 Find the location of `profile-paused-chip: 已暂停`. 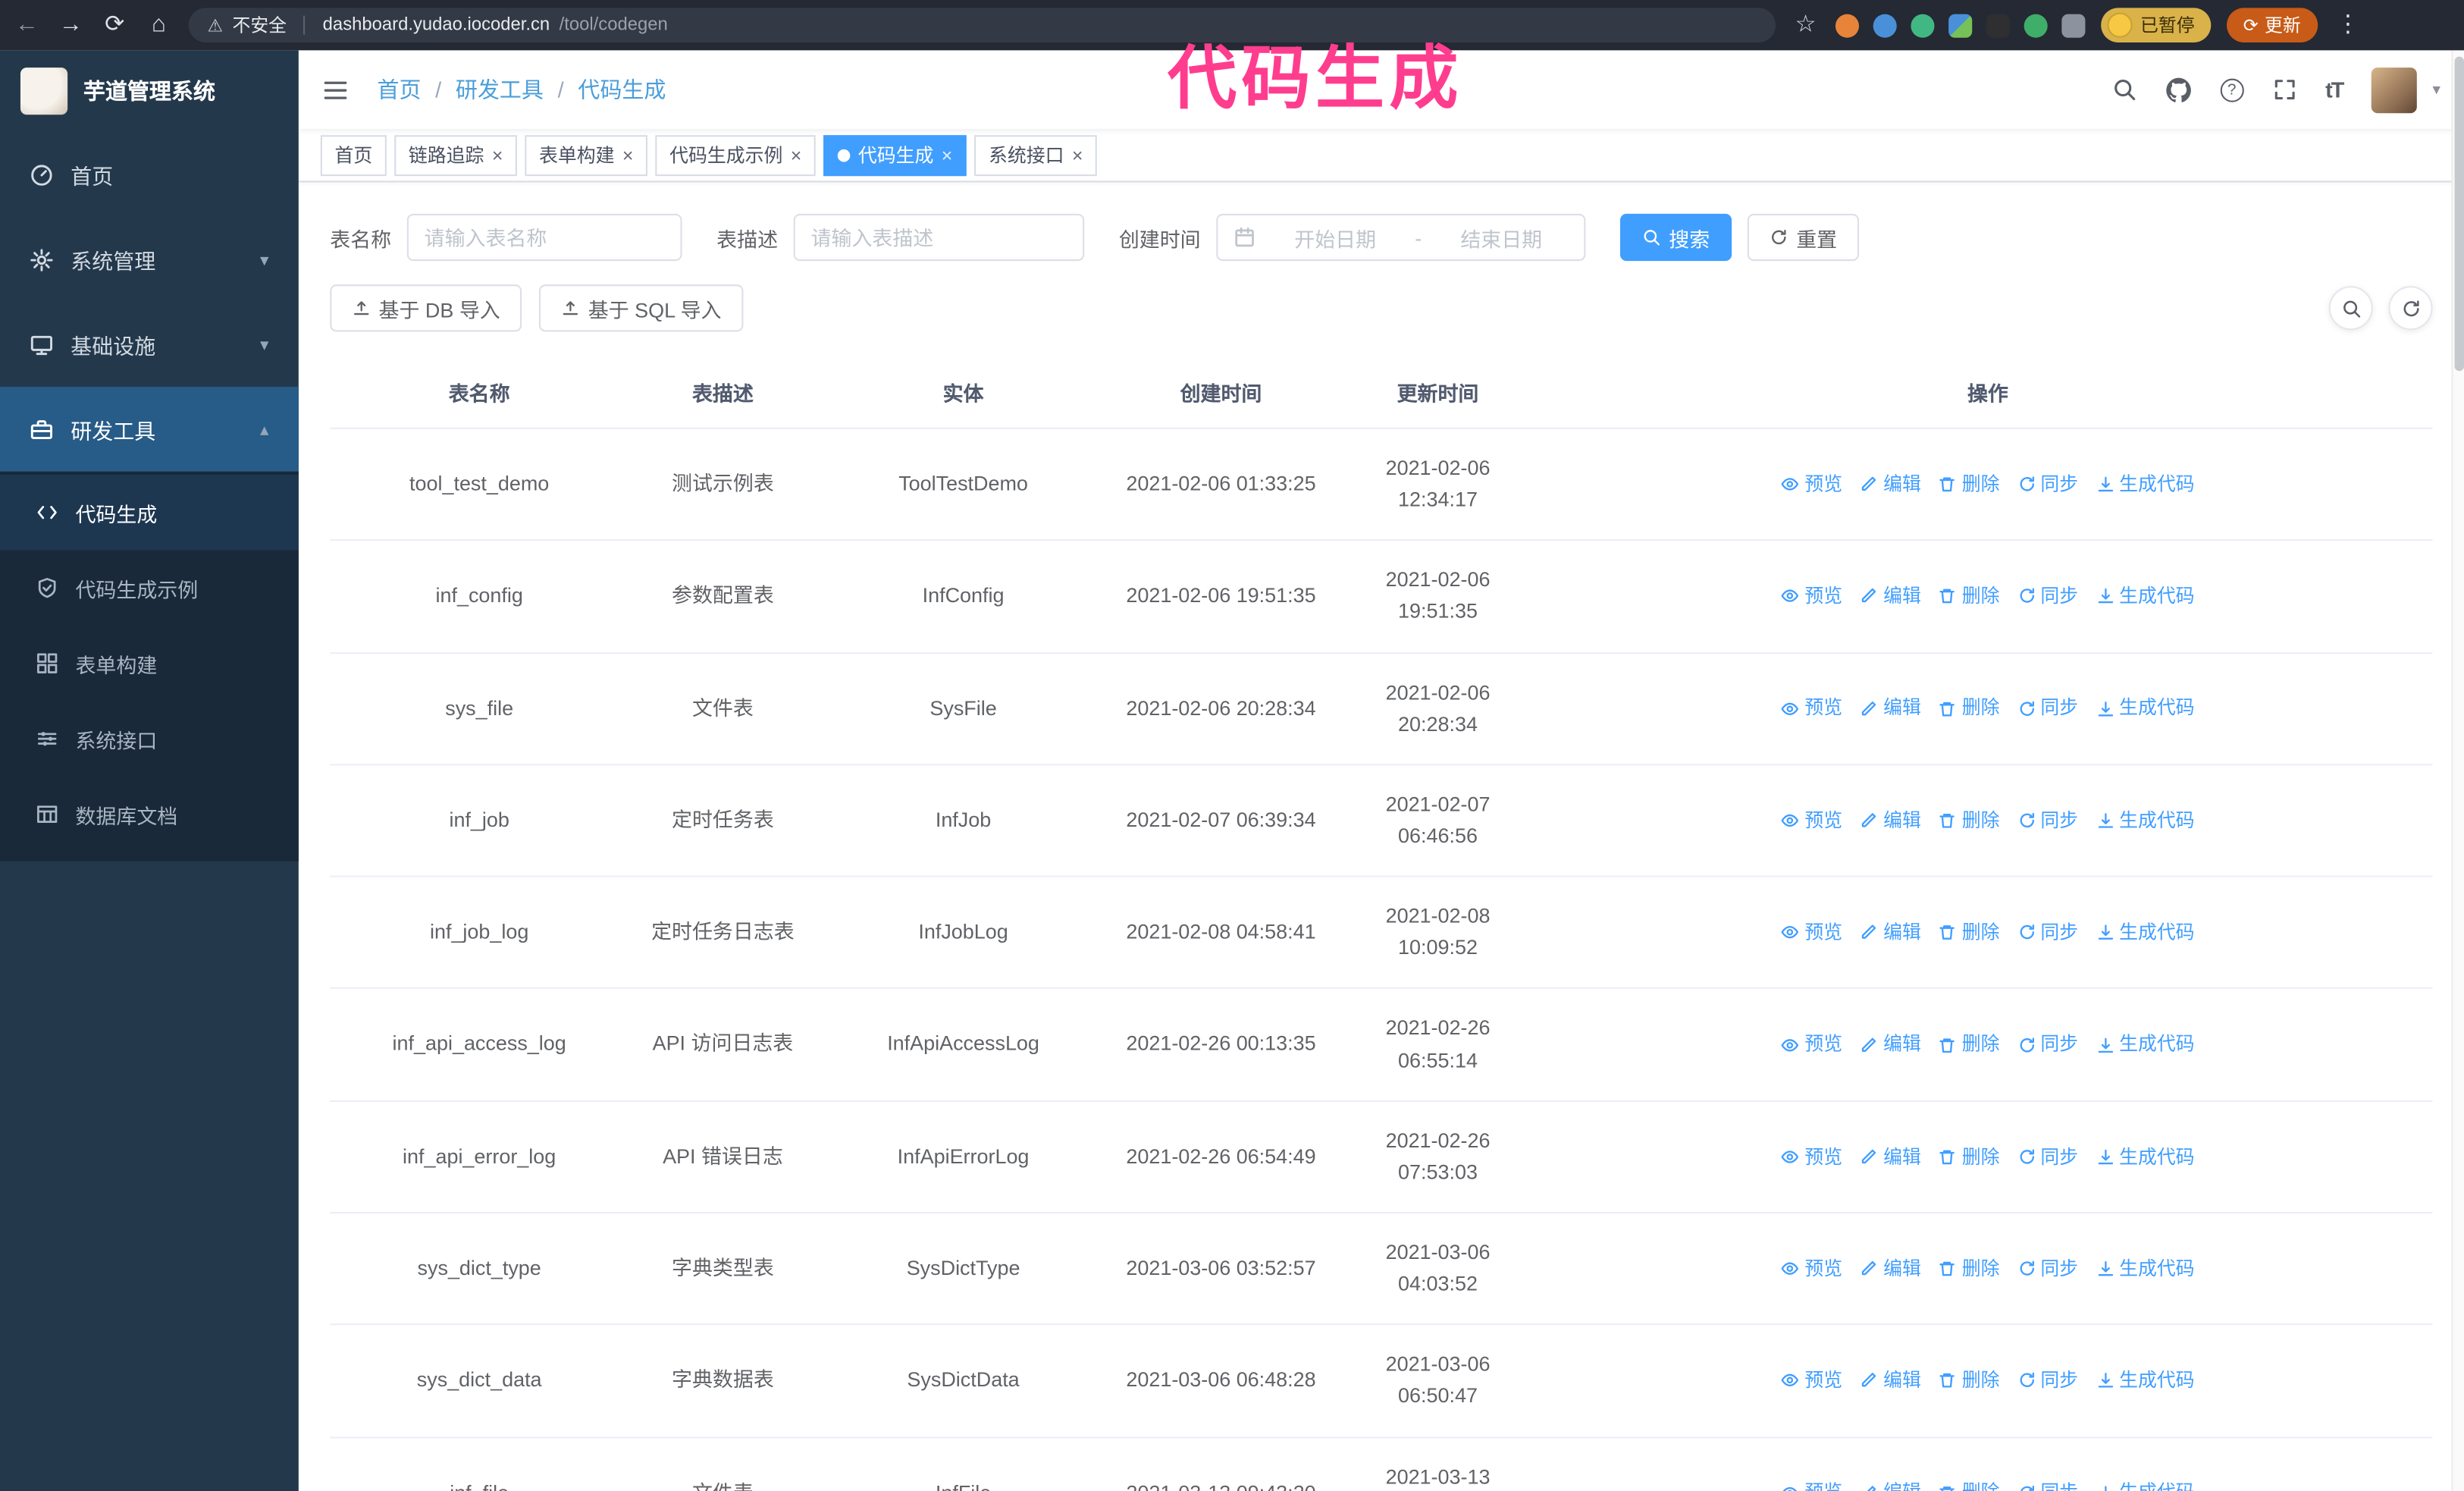

profile-paused-chip: 已暂停 is located at coordinates (2156, 25).